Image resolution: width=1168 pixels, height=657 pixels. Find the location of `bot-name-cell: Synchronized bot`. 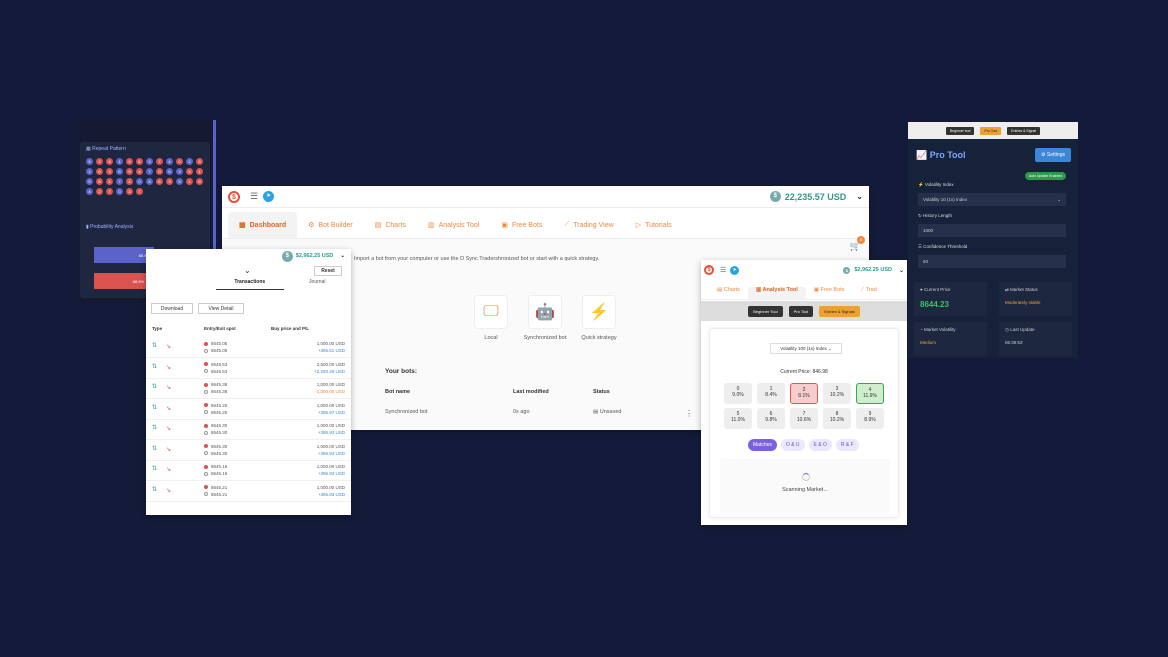

bot-name-cell: Synchronized bot is located at coordinates (406, 412).